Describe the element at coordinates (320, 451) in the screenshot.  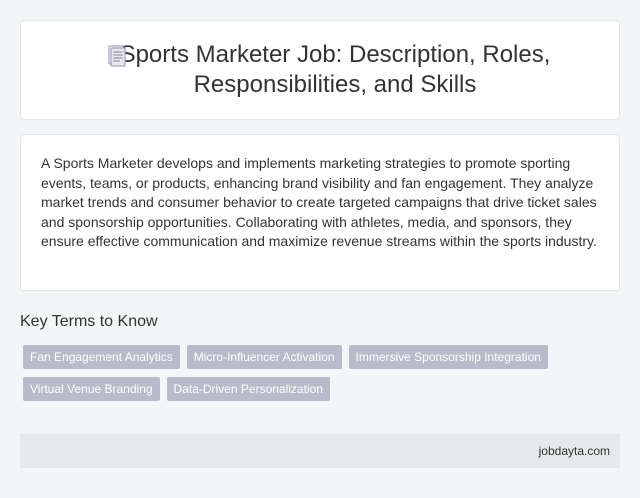
I see `footer: jobdayta.com` at that location.